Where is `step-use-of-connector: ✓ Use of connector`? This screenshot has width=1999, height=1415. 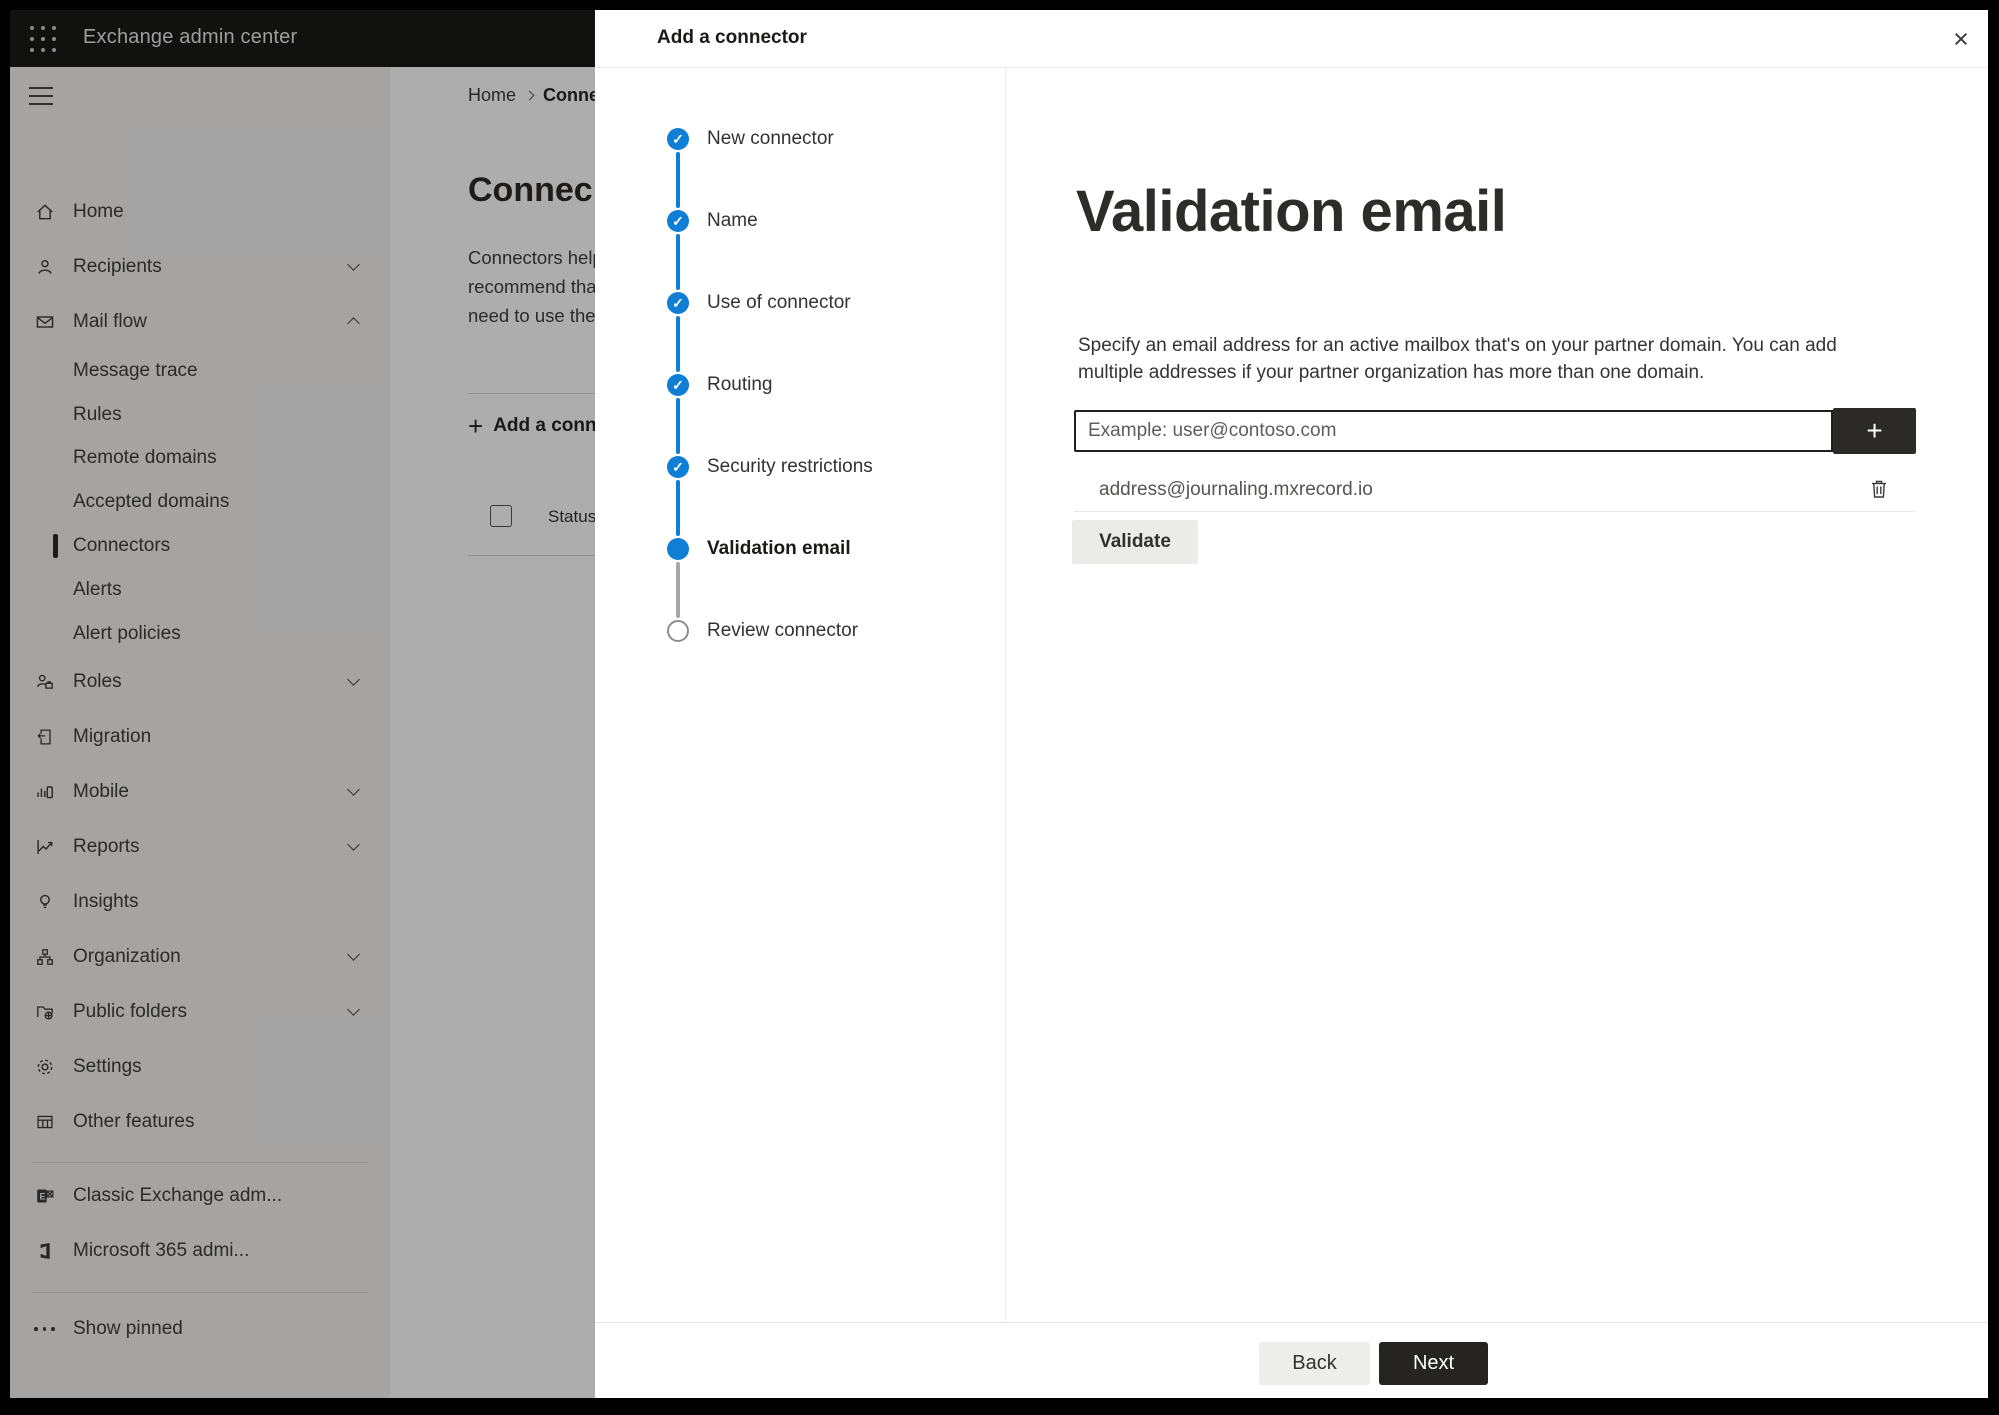 step-use-of-connector: ✓ Use of connector is located at coordinates (759, 303).